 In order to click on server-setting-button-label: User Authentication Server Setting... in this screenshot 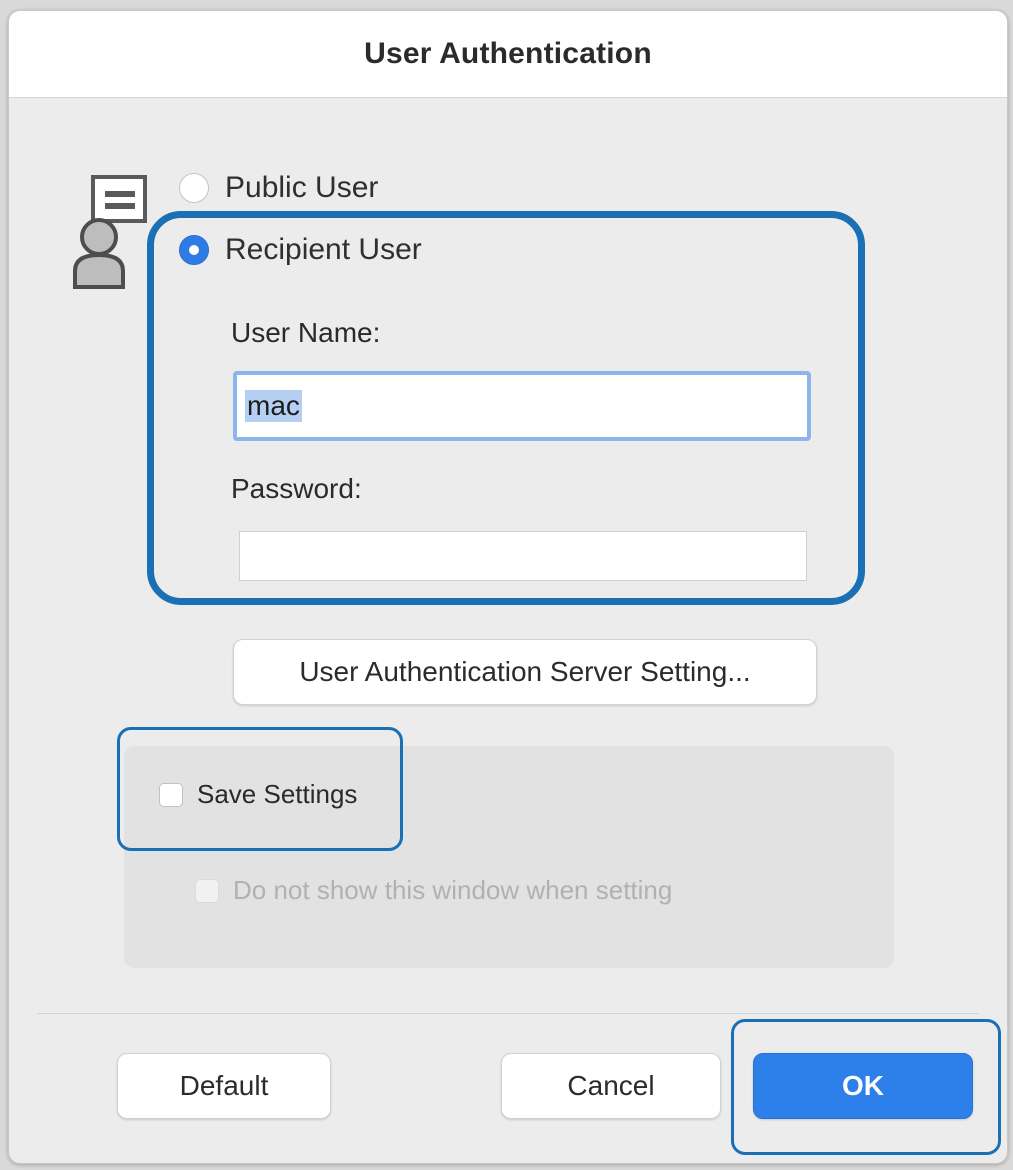, I will do `click(525, 671)`.